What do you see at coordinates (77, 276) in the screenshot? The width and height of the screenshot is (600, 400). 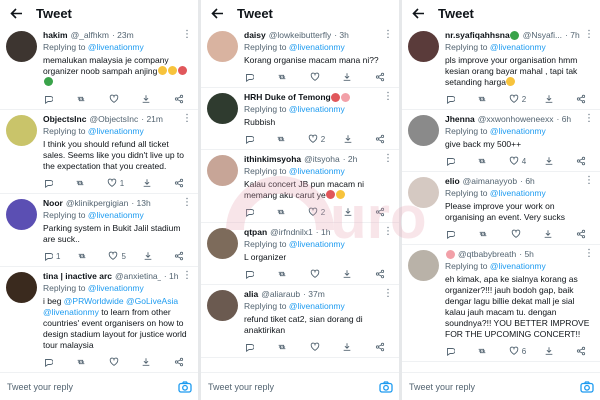 I see `display-name: tina | inactive arc` at bounding box center [77, 276].